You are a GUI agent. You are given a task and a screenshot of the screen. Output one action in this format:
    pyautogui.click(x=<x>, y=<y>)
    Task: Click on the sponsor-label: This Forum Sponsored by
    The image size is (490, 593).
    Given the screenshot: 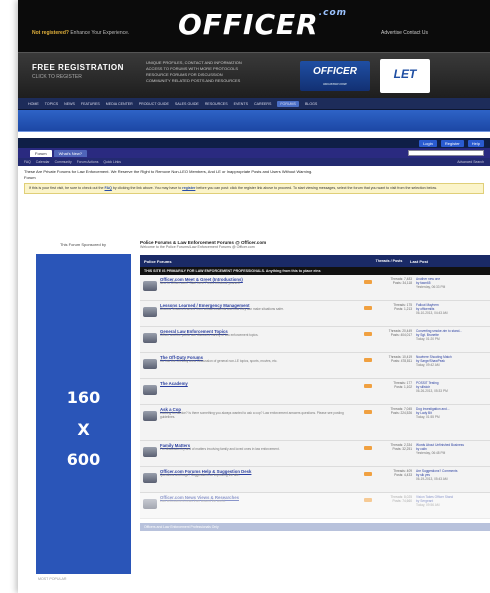 What is the action you would take?
    pyautogui.click(x=83, y=244)
    